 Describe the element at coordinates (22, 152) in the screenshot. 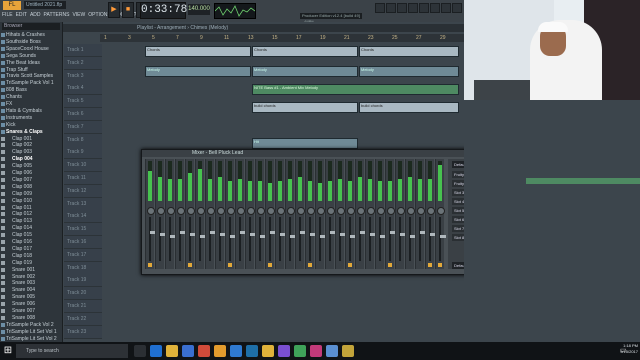

I see `browser-item: Clap 003` at that location.